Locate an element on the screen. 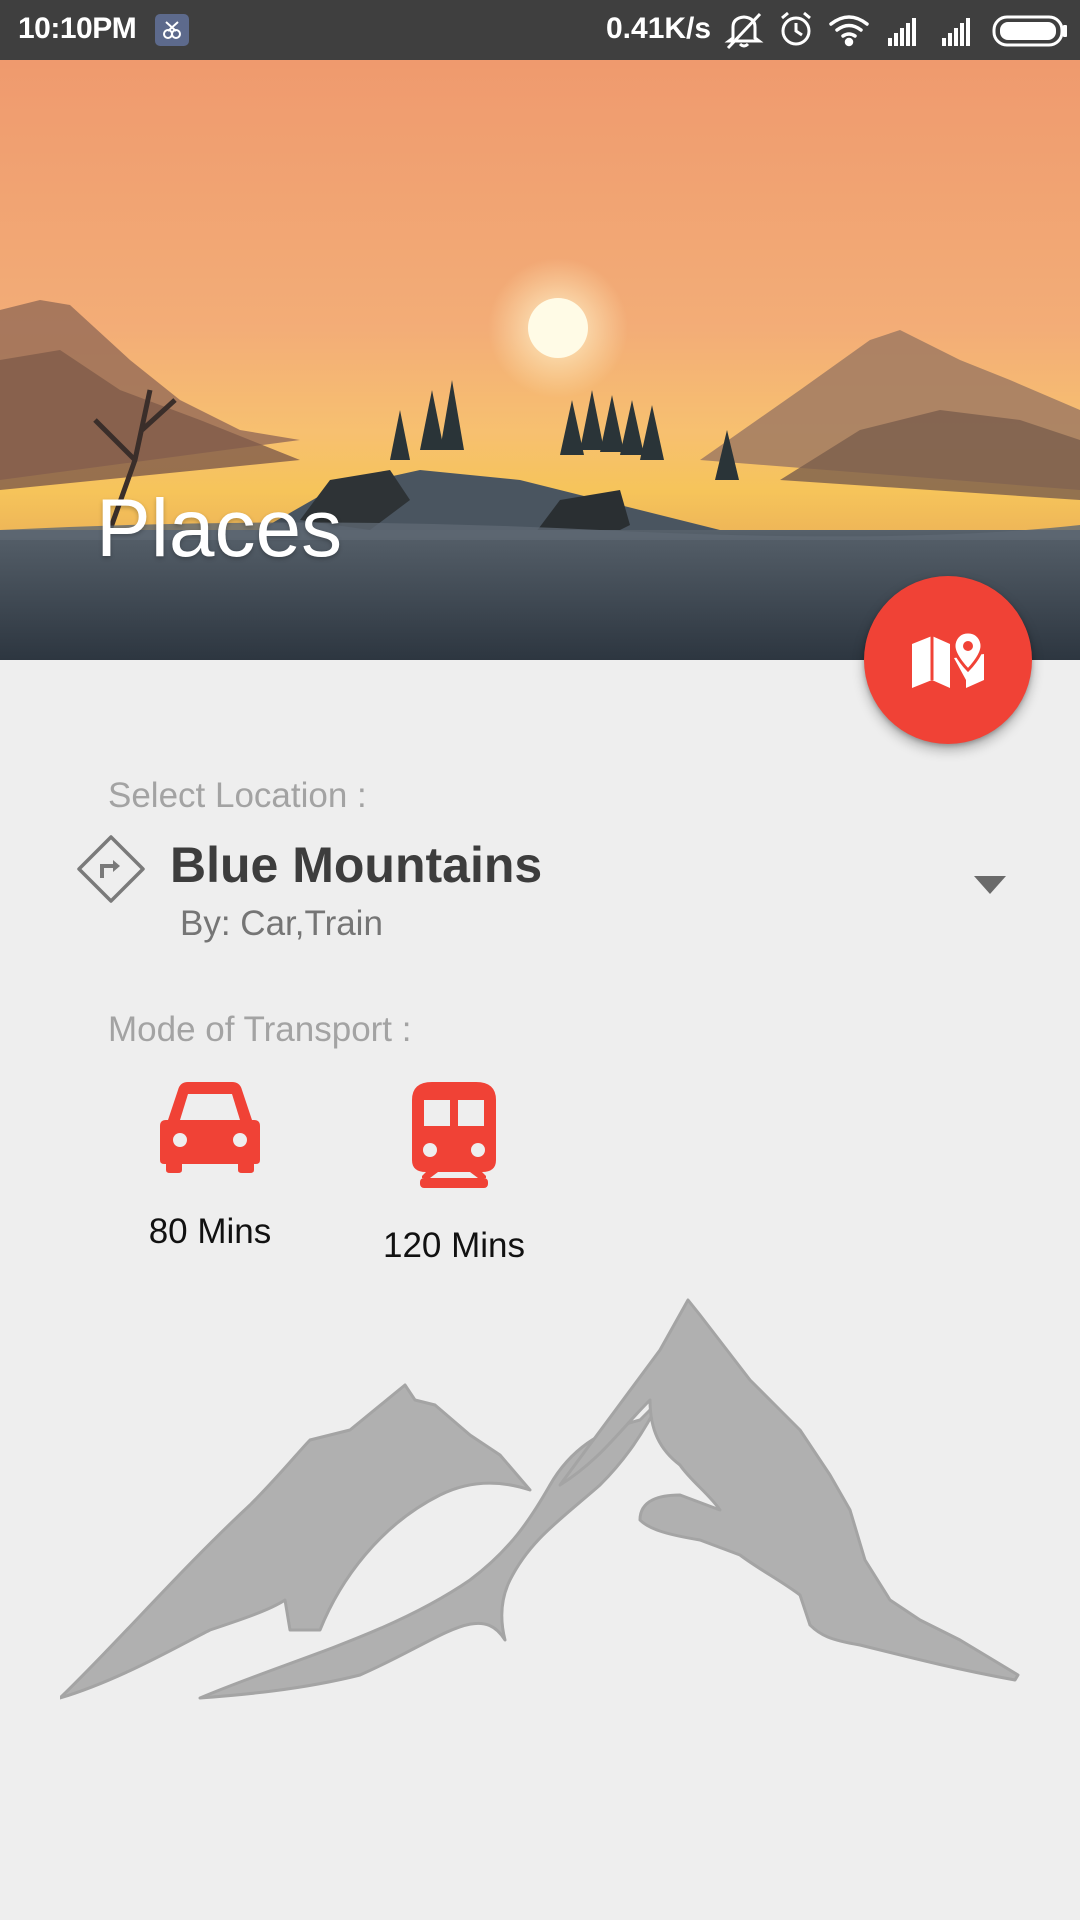 This screenshot has width=1080, height=1920. alarm-icon is located at coordinates (796, 28).